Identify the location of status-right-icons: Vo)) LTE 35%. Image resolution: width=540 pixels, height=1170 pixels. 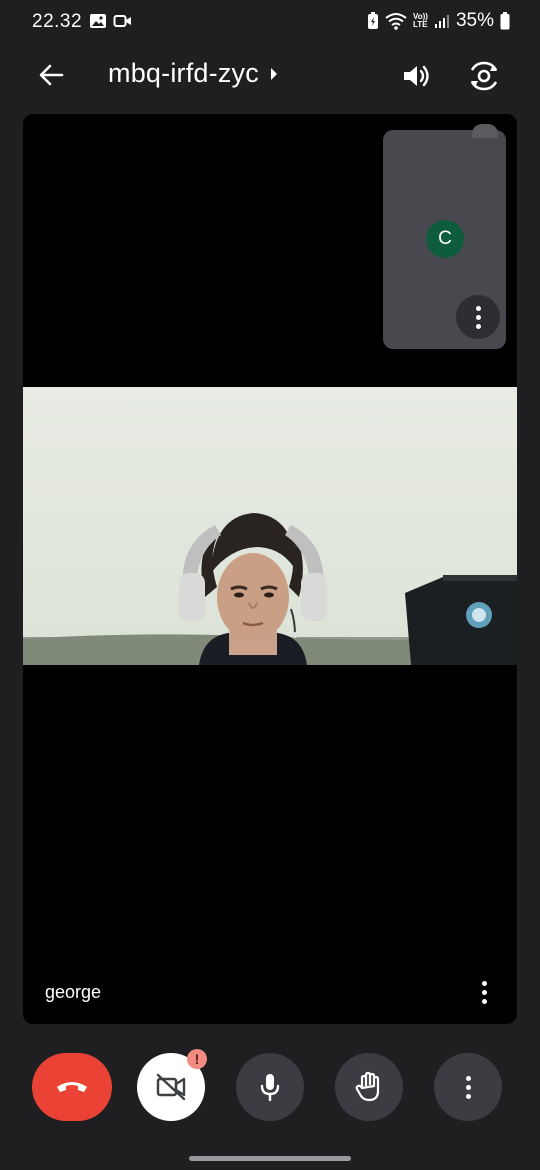
(438, 21).